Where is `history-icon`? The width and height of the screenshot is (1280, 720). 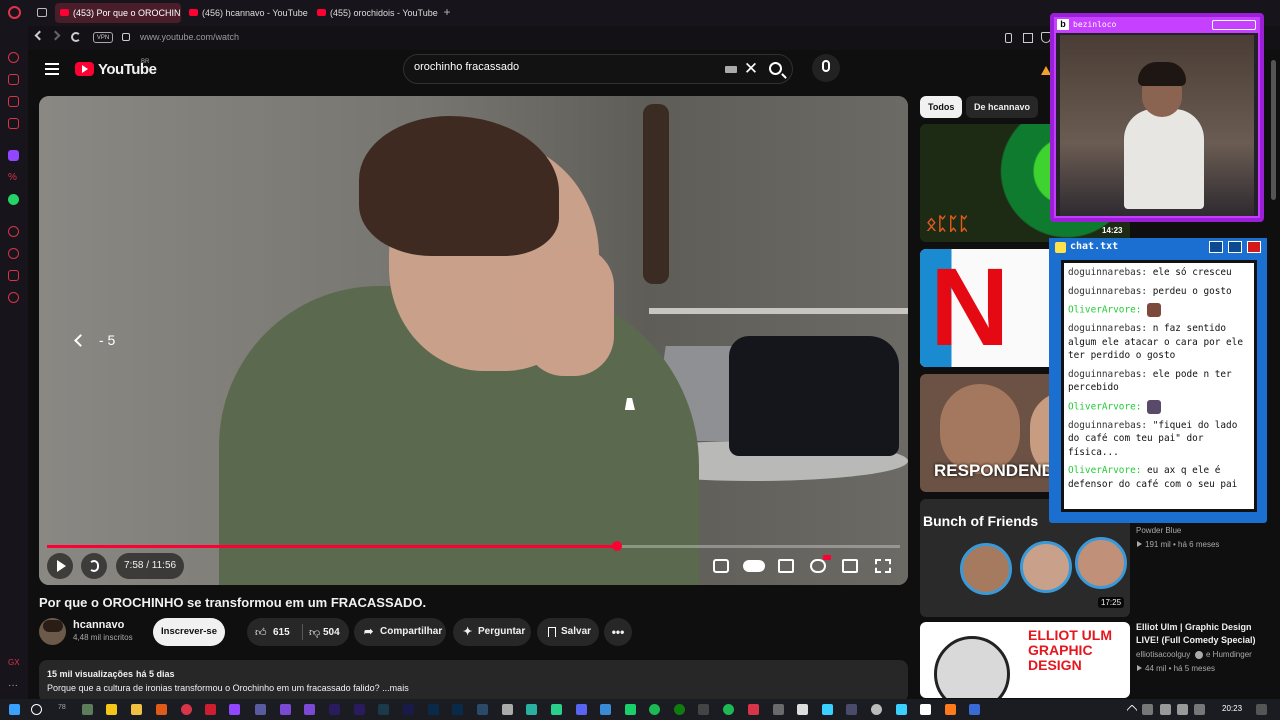
history-icon is located at coordinates (13, 253).